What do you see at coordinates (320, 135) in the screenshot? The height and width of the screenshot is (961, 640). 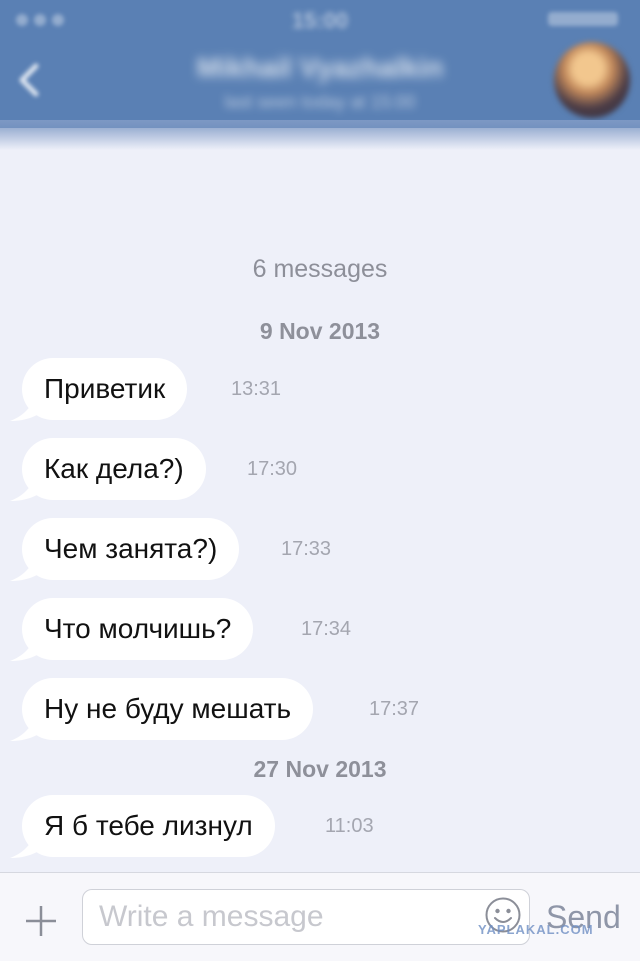 I see `header-shadow` at bounding box center [320, 135].